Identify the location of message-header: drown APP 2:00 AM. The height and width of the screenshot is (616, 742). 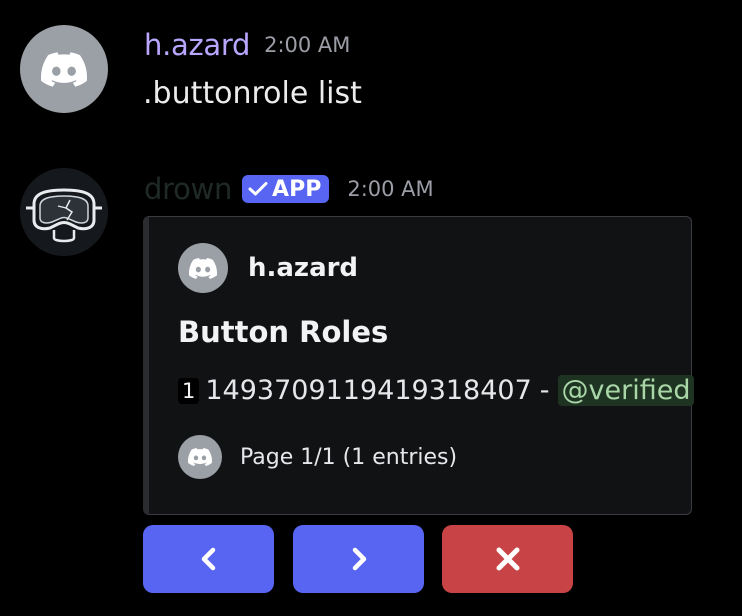
(289, 189).